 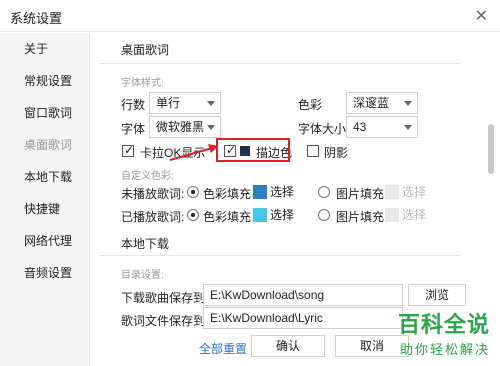 What do you see at coordinates (133, 105) in the screenshot?
I see `rows-label: 行数` at bounding box center [133, 105].